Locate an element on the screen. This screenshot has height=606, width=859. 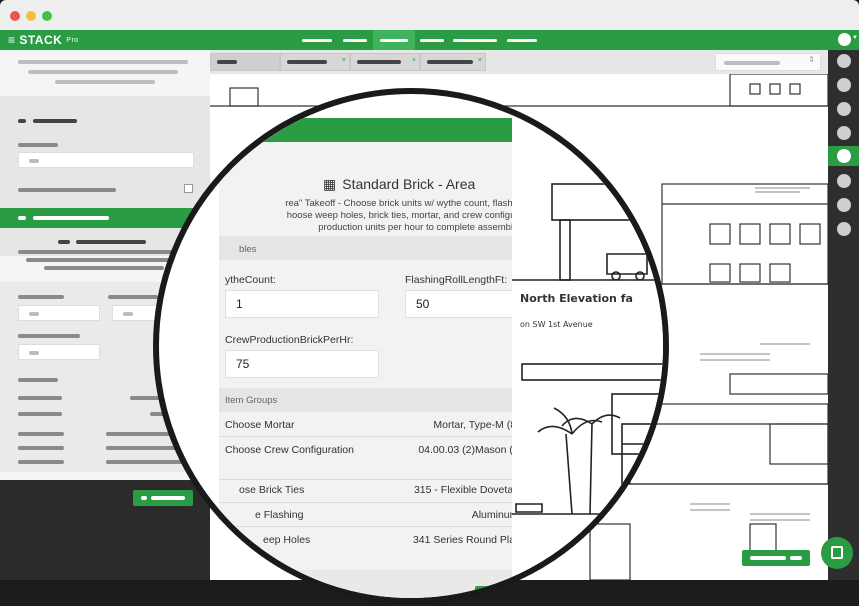
sidebar-action-button is located at coordinates (163, 498).